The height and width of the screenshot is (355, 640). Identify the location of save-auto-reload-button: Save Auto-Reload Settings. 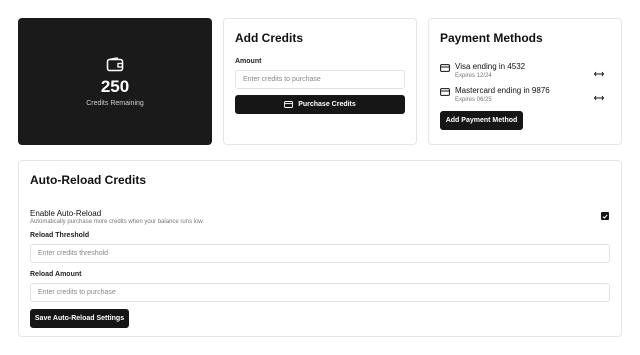
(79, 318).